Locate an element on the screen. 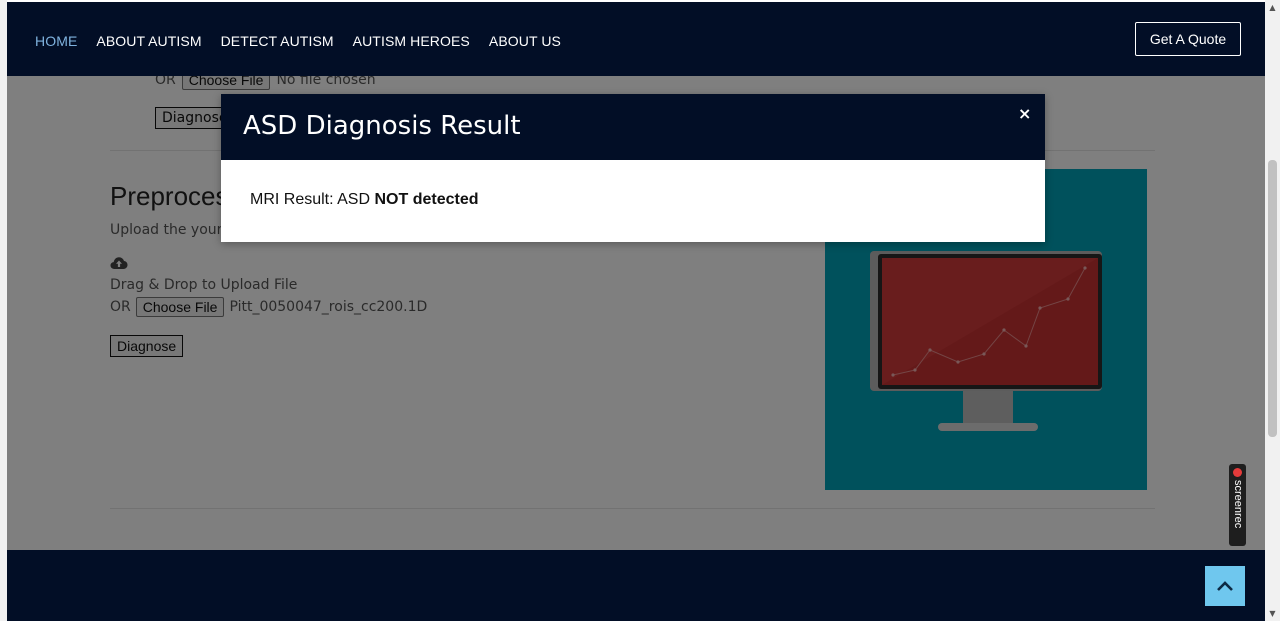 The image size is (1280, 621). nav-item-detect-autism: DETECT AUTISM is located at coordinates (277, 41).